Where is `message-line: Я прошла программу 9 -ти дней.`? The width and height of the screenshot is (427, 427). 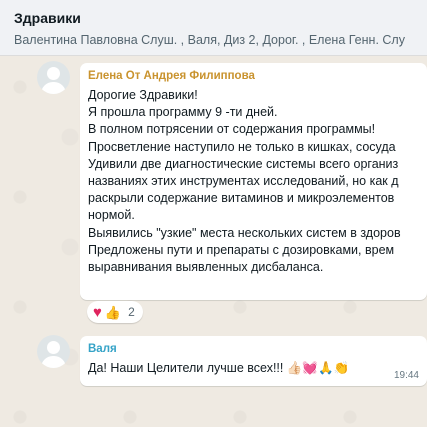
message-line: Я прошла программу 9 -ти дней. is located at coordinates (183, 112).